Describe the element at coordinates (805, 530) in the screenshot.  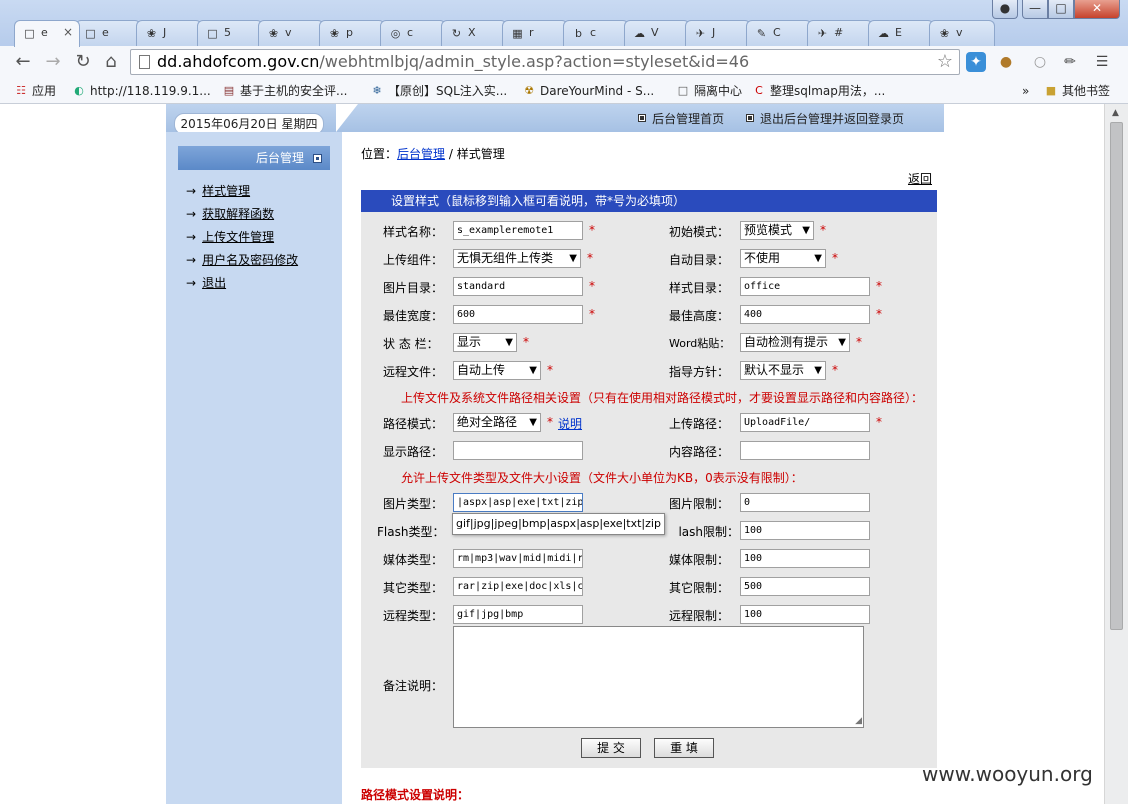
I see `flash-limit-input: 100` at that location.